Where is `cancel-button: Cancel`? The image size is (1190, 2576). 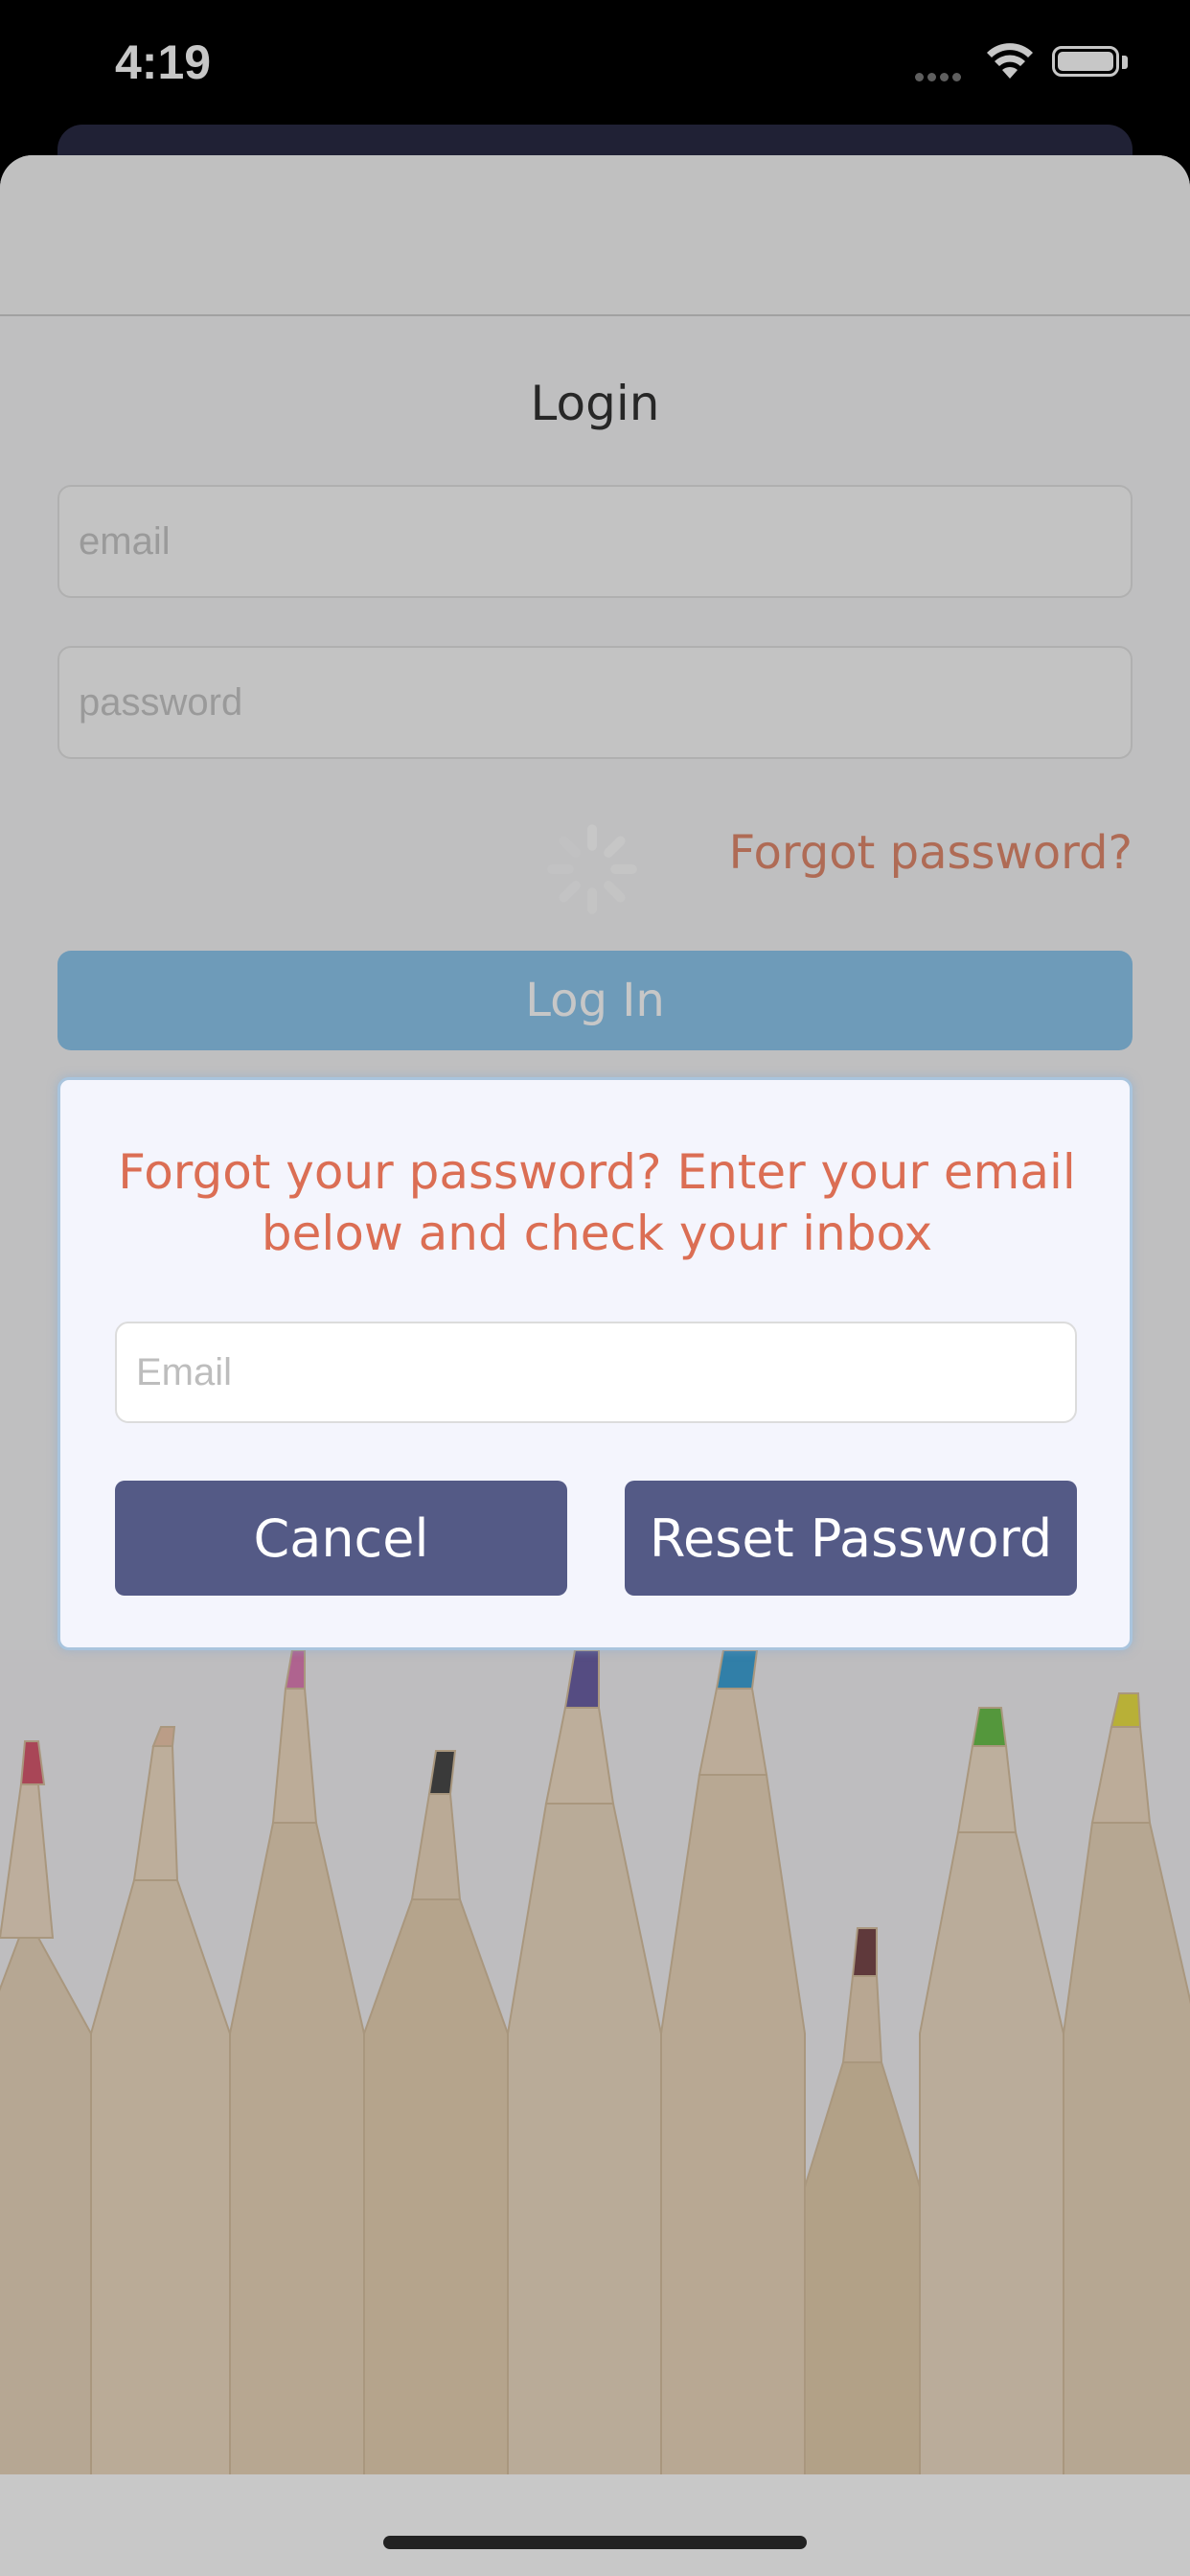 cancel-button: Cancel is located at coordinates (341, 1538).